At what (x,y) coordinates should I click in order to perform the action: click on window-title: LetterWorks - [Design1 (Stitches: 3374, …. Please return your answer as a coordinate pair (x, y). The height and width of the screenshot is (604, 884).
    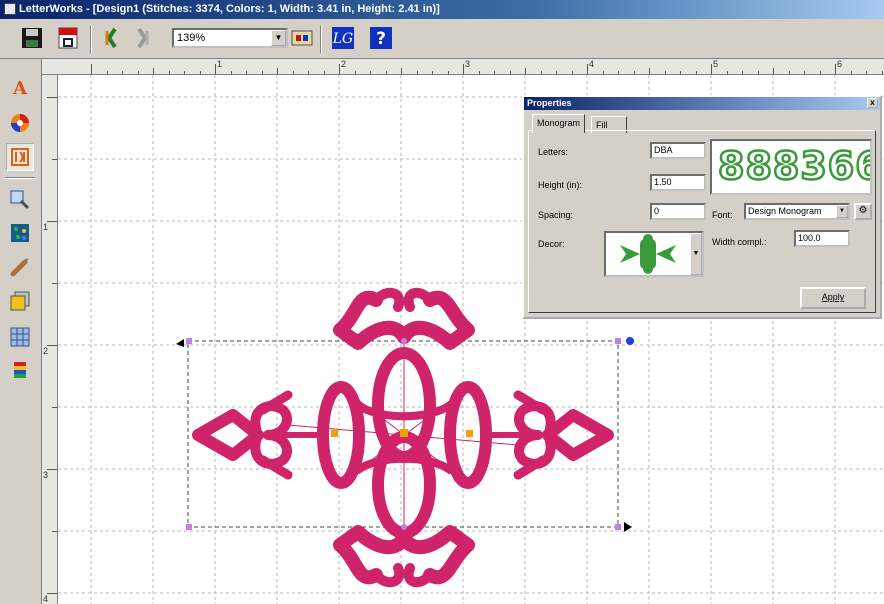
    Looking at the image, I should click on (229, 9).